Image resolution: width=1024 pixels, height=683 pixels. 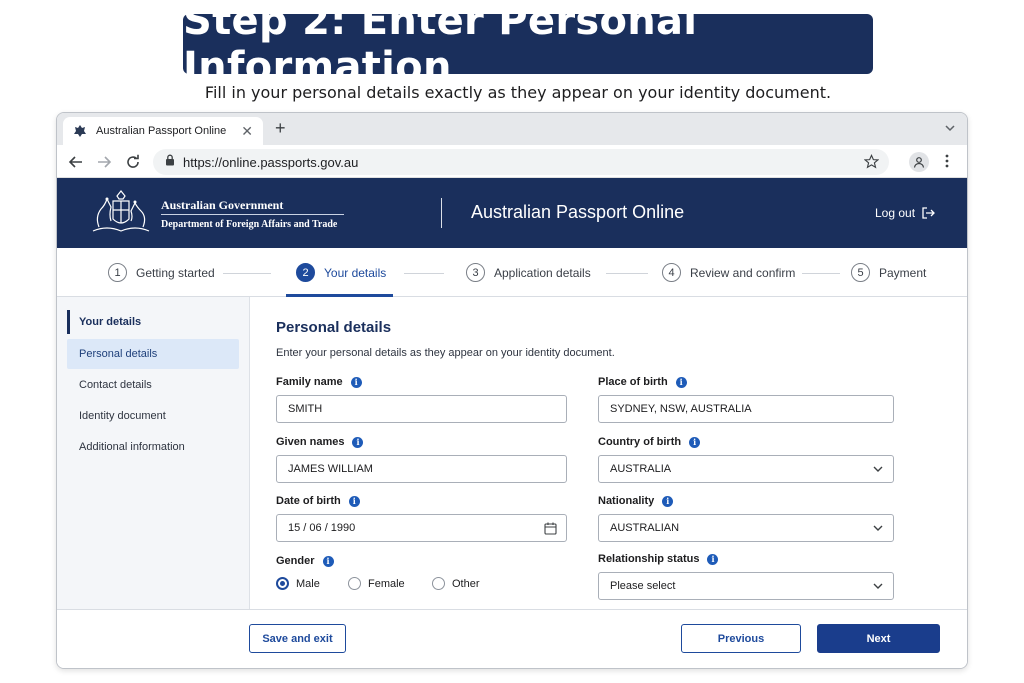 What do you see at coordinates (355, 272) in the screenshot?
I see `step-label: Your details` at bounding box center [355, 272].